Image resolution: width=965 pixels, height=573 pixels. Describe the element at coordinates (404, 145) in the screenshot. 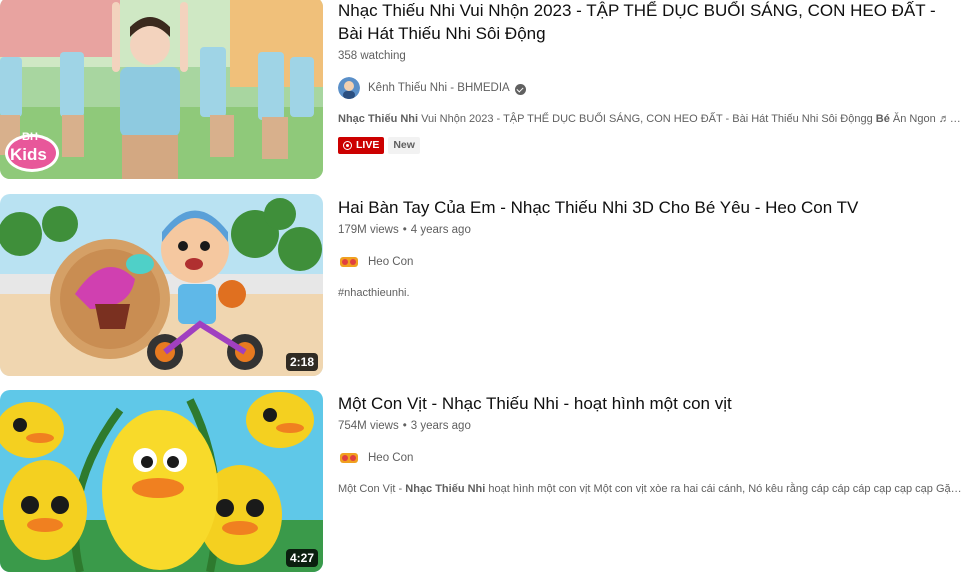

I see `new-badge: New` at that location.